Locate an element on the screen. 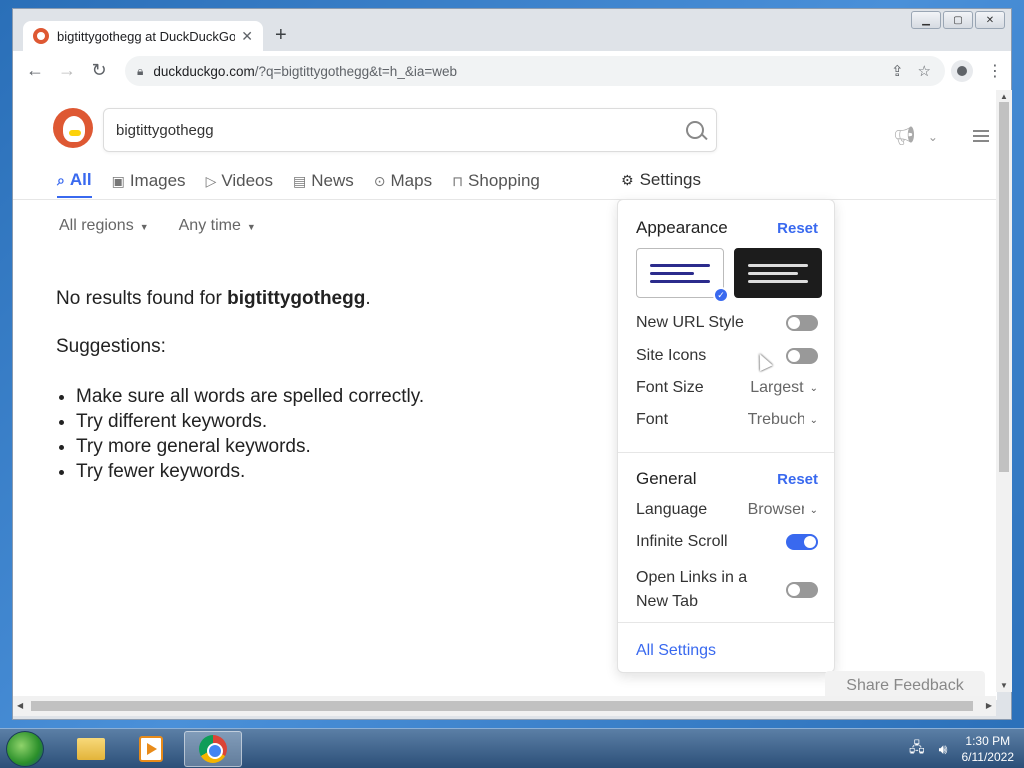 This screenshot has height=768, width=1024. duckduckgo-favicon-icon is located at coordinates (41, 36).